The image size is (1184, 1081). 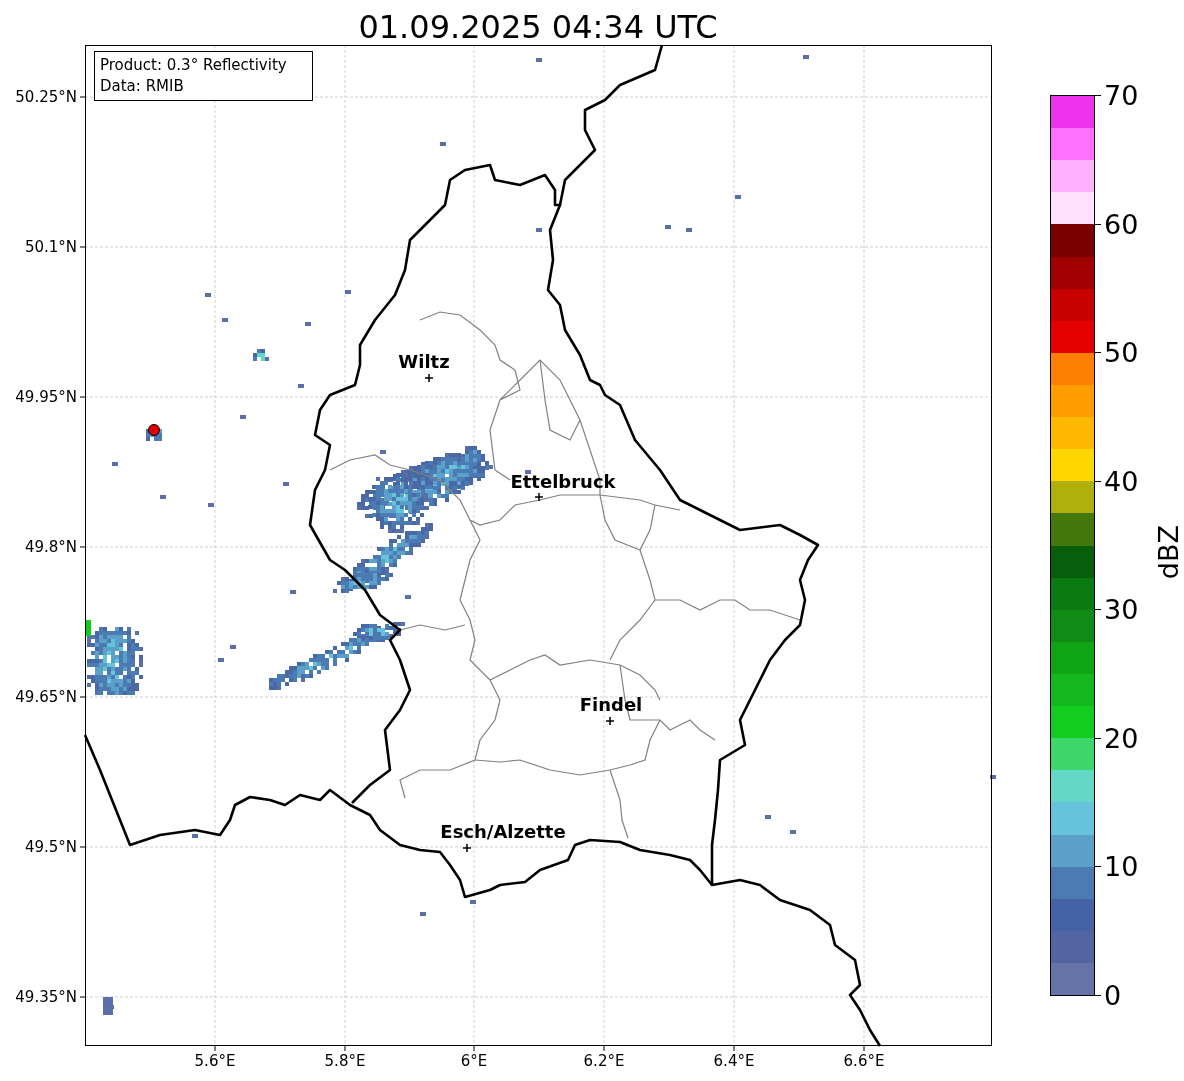 I want to click on latitude-label: 49.65°N, so click(x=46, y=697).